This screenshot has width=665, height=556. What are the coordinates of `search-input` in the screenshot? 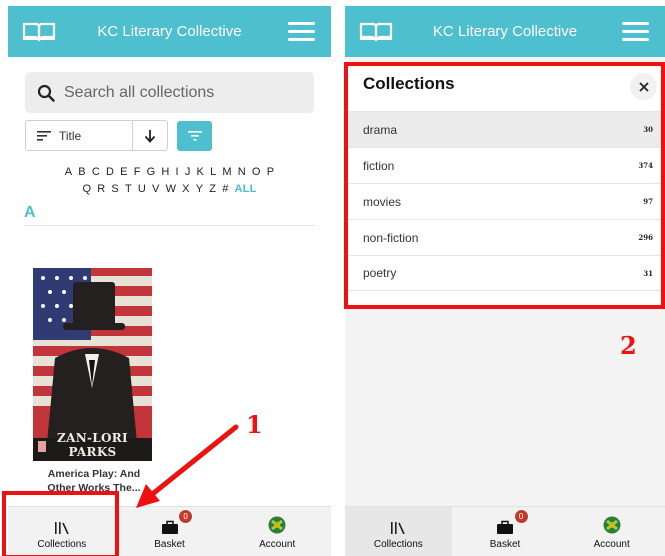 It's located at (179, 92).